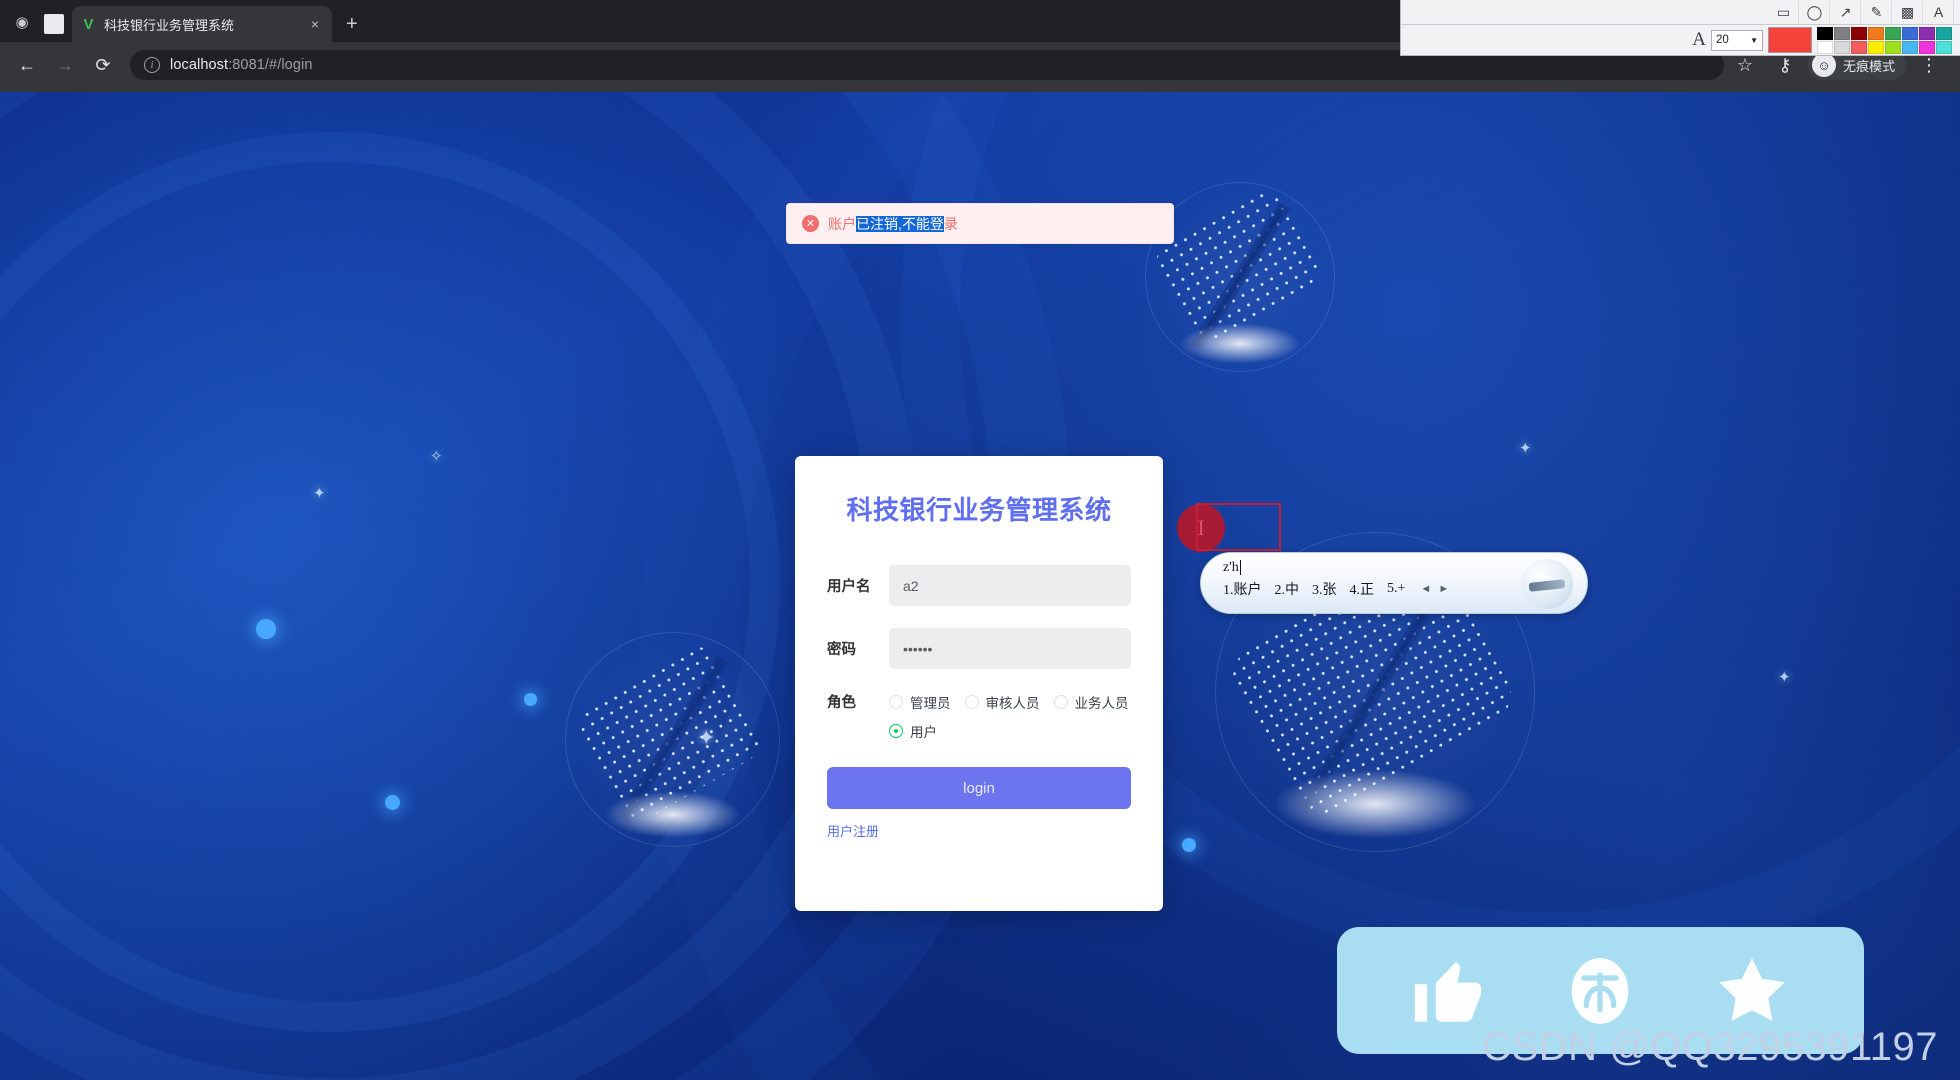 Image resolution: width=1960 pixels, height=1080 pixels. I want to click on color-palette, so click(1884, 40).